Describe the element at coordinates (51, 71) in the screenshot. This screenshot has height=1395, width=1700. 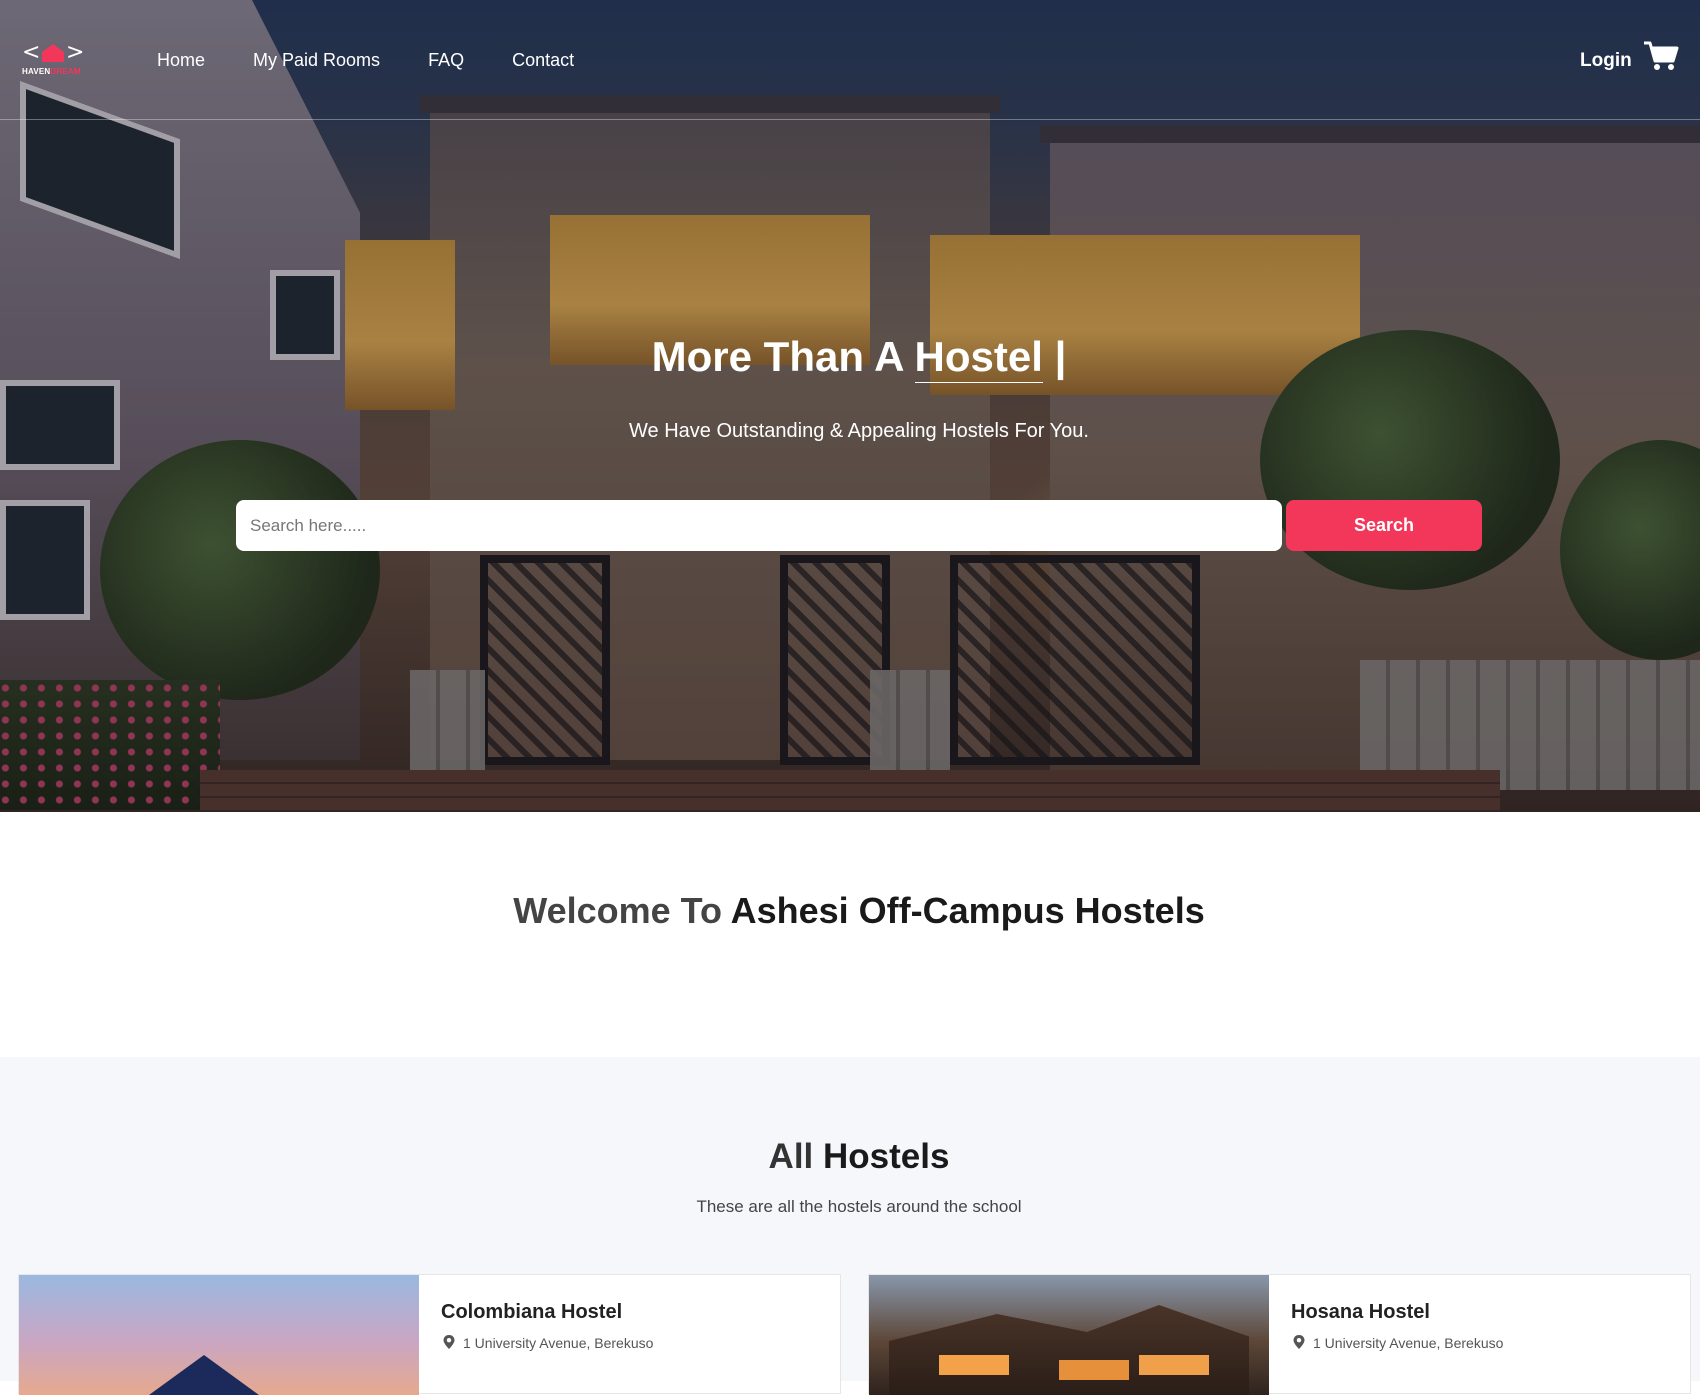
I see `logo-text: HAVENDREAM` at that location.